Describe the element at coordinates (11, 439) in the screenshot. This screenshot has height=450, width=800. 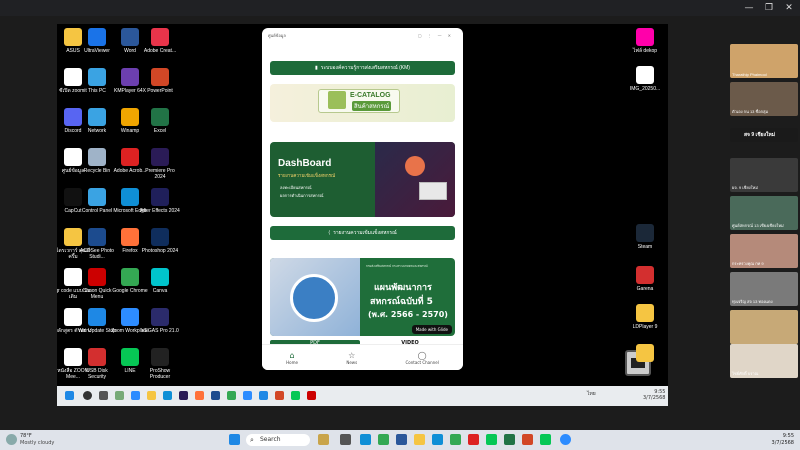
I see `weather-icon` at that location.